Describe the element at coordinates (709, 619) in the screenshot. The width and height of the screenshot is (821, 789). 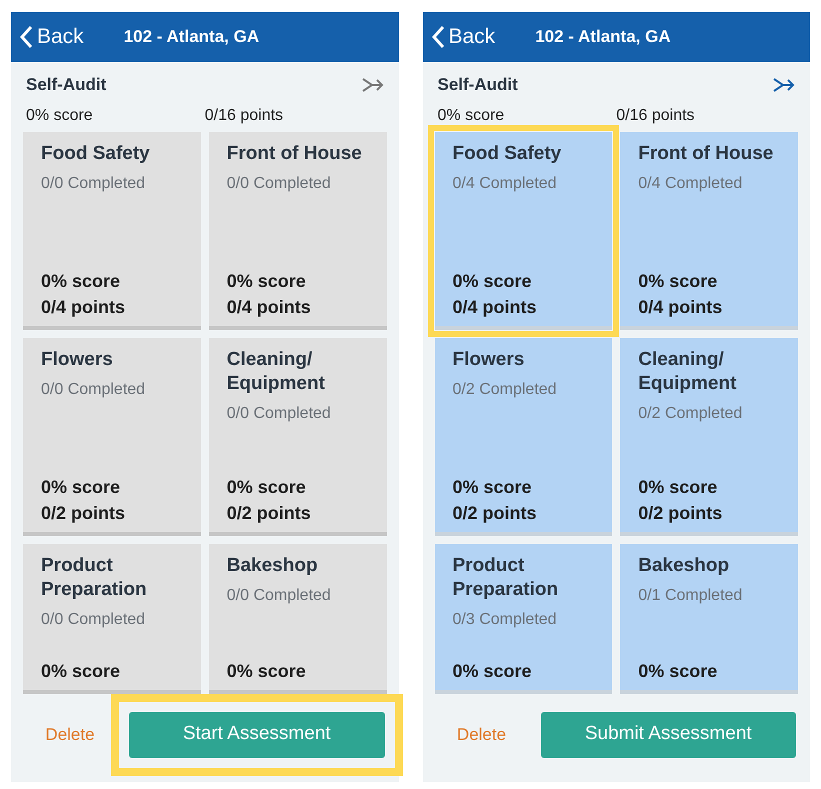
I see `category-card: Bakeshop 0/1 Completed 0% score` at that location.